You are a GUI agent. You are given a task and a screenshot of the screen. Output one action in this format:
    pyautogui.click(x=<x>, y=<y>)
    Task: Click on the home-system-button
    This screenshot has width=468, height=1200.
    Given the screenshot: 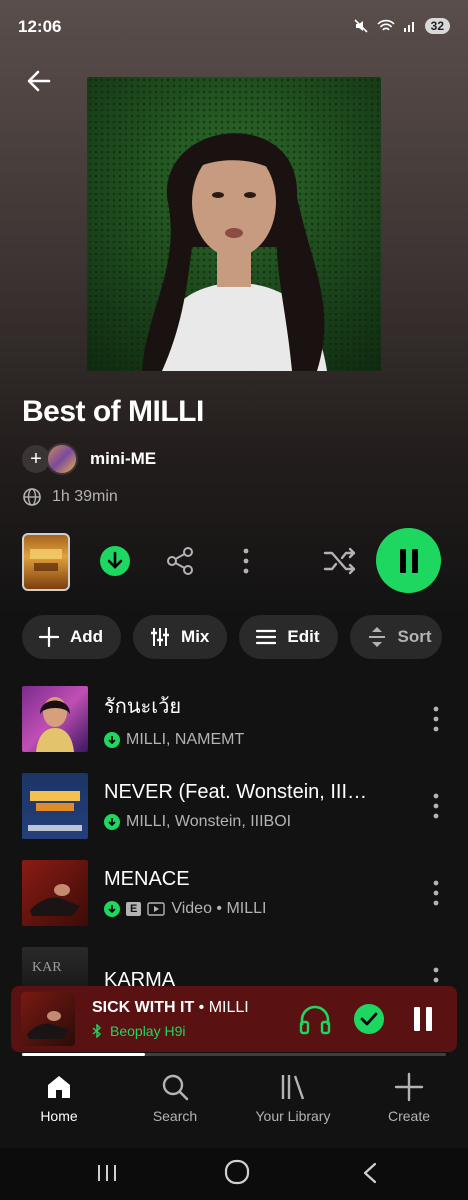 What is the action you would take?
    pyautogui.click(x=237, y=1172)
    